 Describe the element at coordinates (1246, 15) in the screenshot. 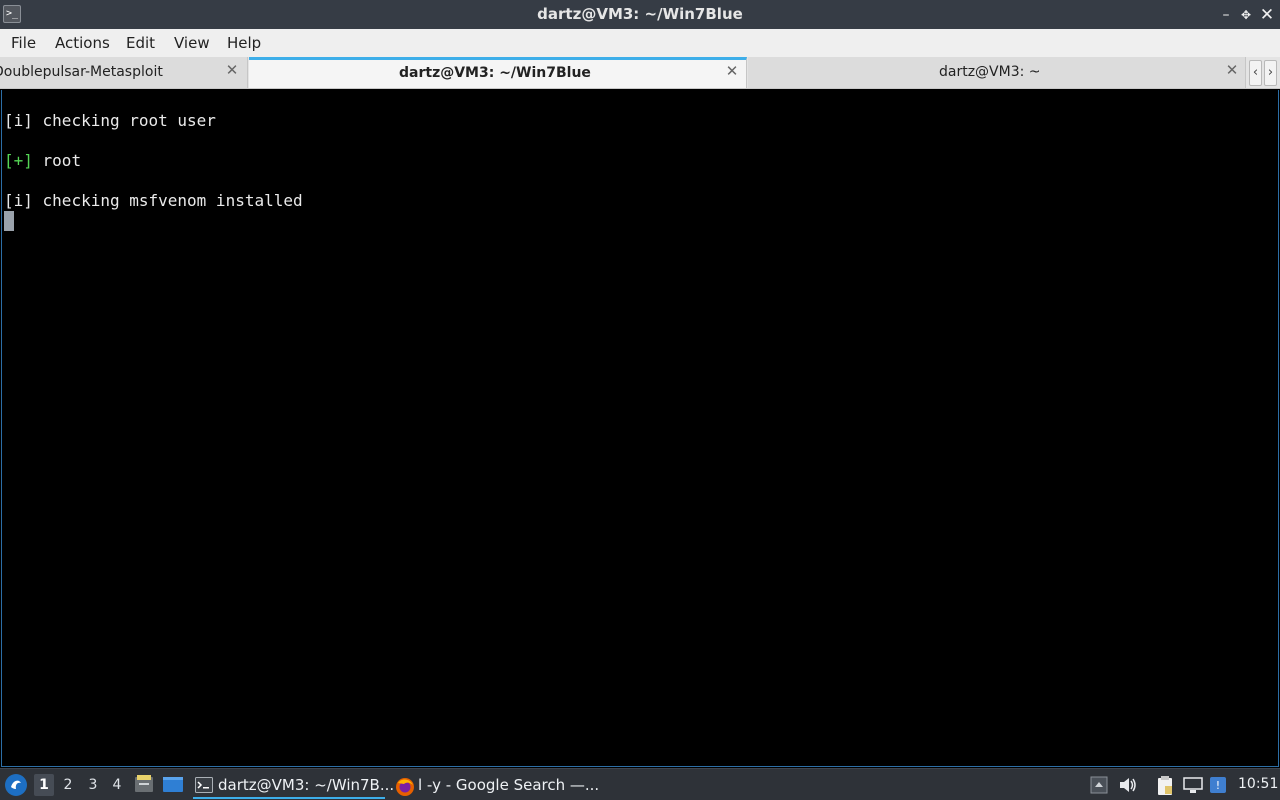

I see `maximize-button: ✥` at that location.